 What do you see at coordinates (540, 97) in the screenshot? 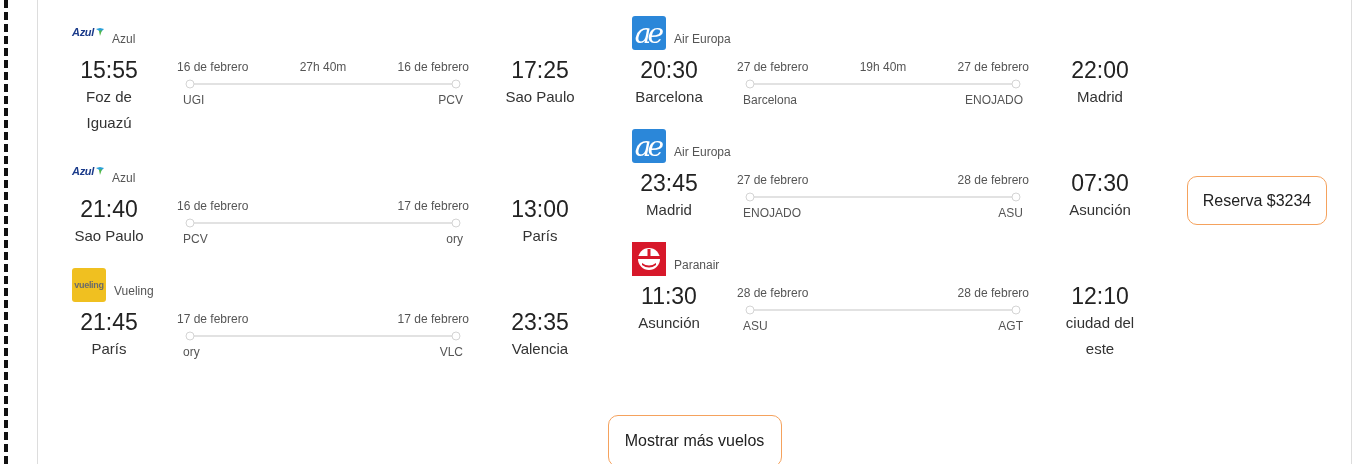
I see `arrival-city: Sao Paulo` at bounding box center [540, 97].